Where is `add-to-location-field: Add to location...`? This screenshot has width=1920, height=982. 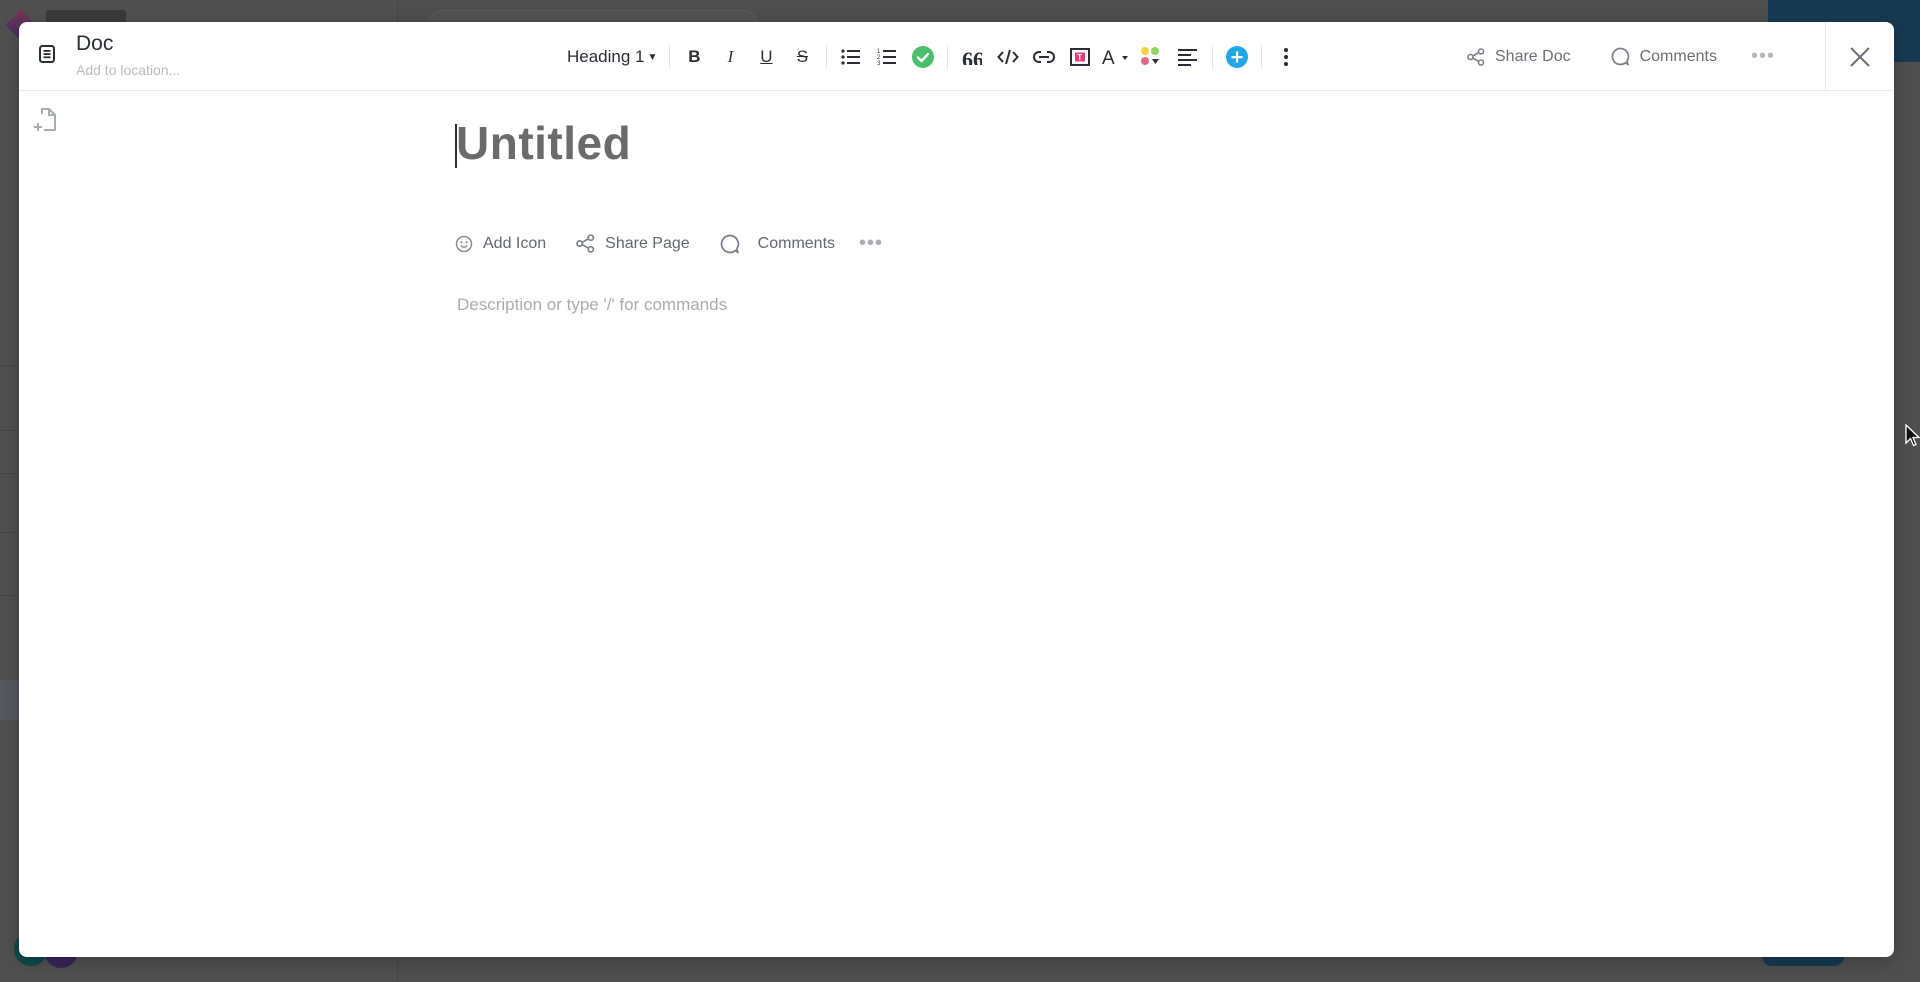 add-to-location-field: Add to location... is located at coordinates (128, 70).